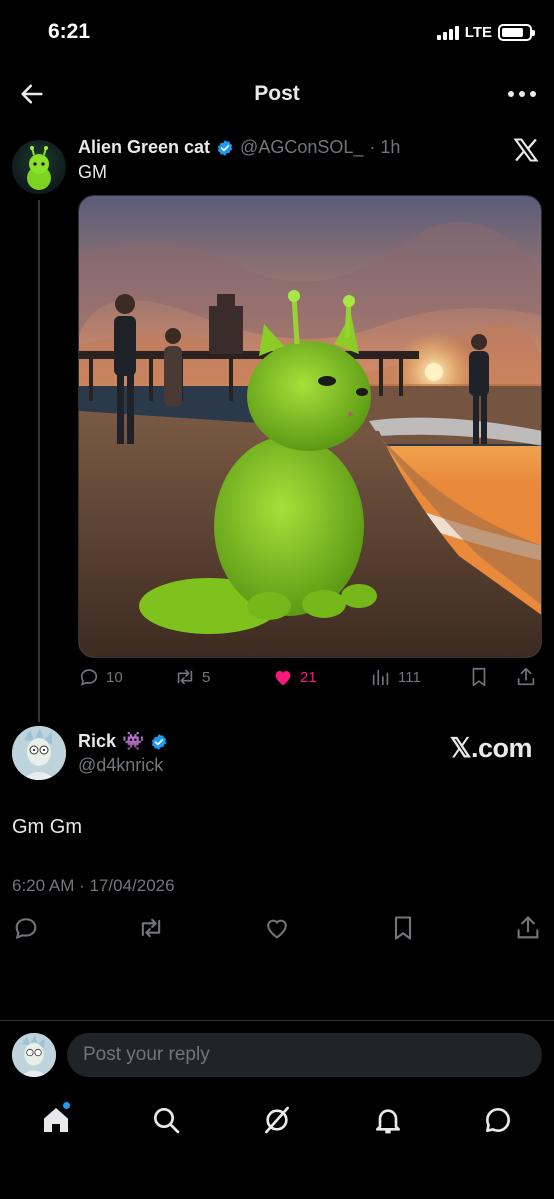 The height and width of the screenshot is (1199, 554). I want to click on status-indicators: LTE, so click(485, 32).